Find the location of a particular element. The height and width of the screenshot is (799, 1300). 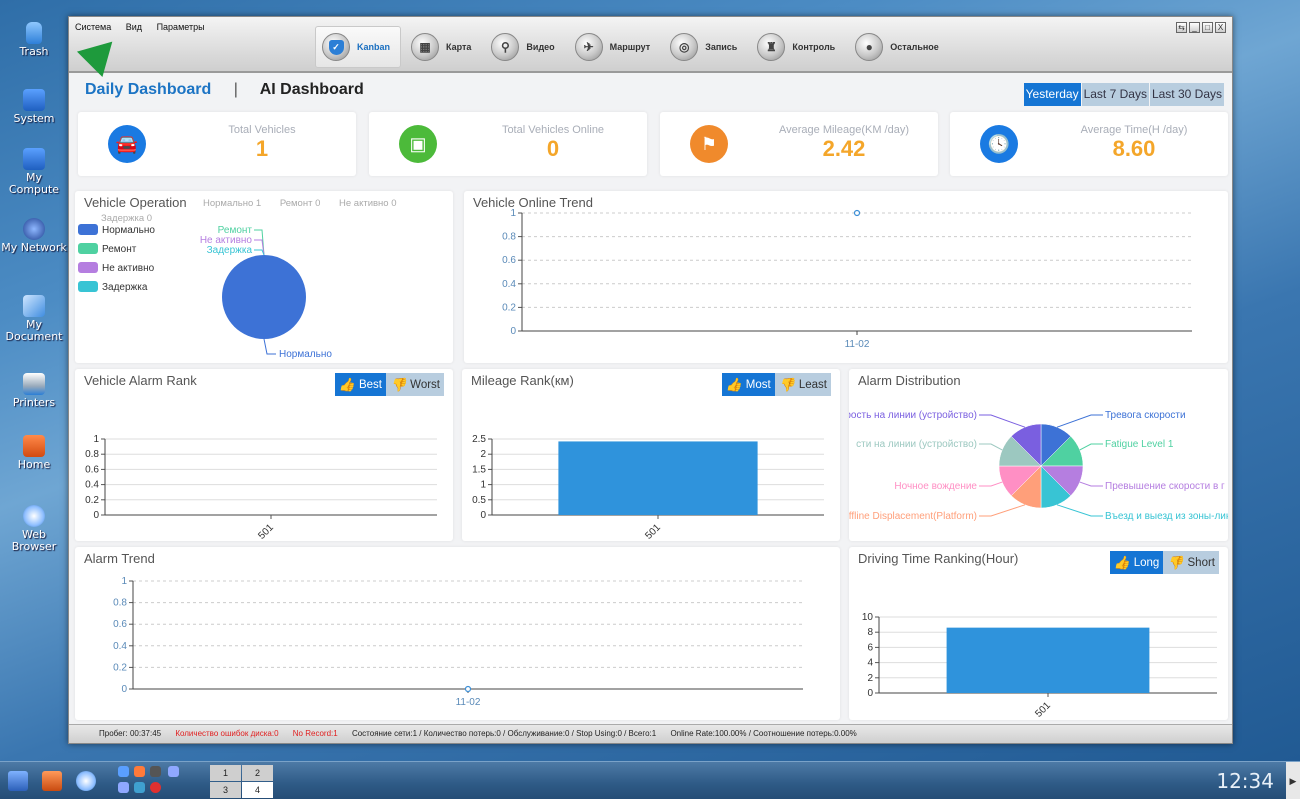

nav-label: Видео is located at coordinates (540, 47).